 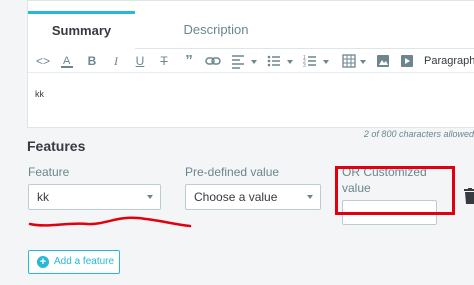 What do you see at coordinates (140, 61) in the screenshot?
I see `underline-icon: U` at bounding box center [140, 61].